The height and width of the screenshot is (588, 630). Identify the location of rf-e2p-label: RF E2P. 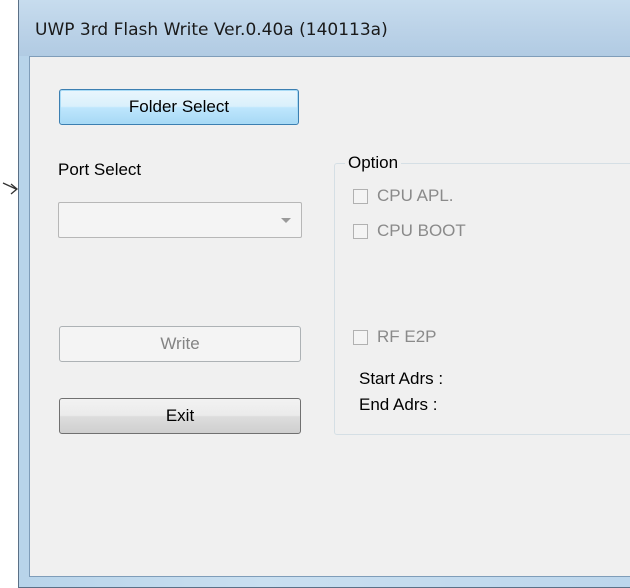
(407, 336).